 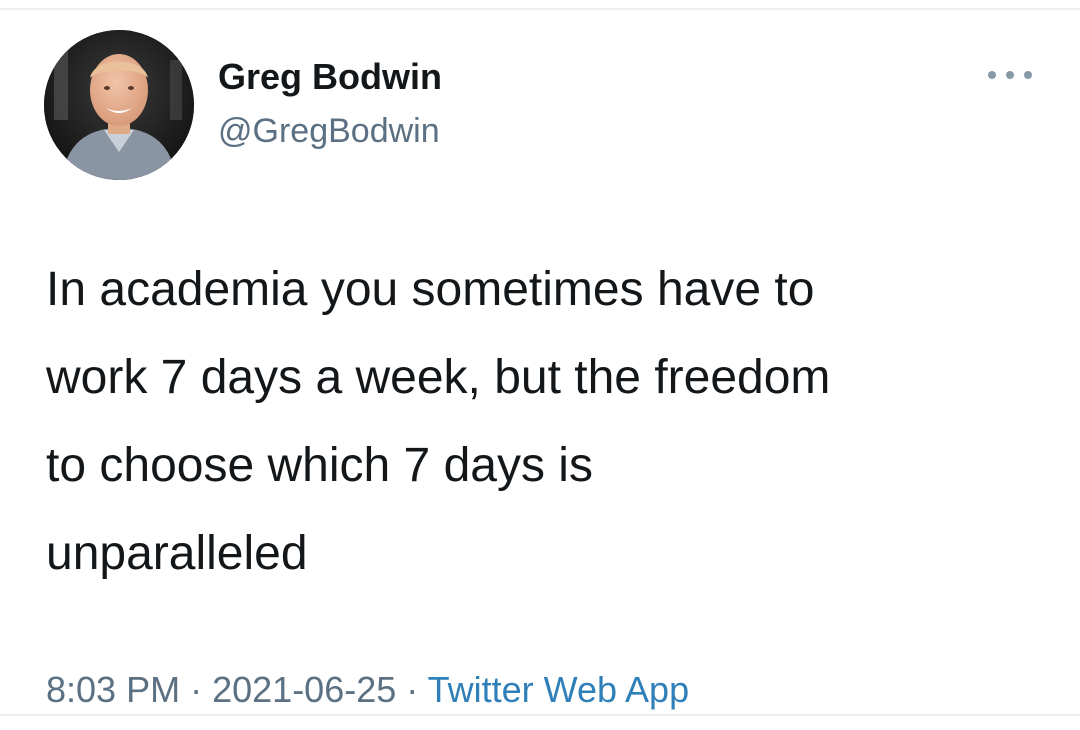 I want to click on tweet-line: unparalleled, so click(x=177, y=553).